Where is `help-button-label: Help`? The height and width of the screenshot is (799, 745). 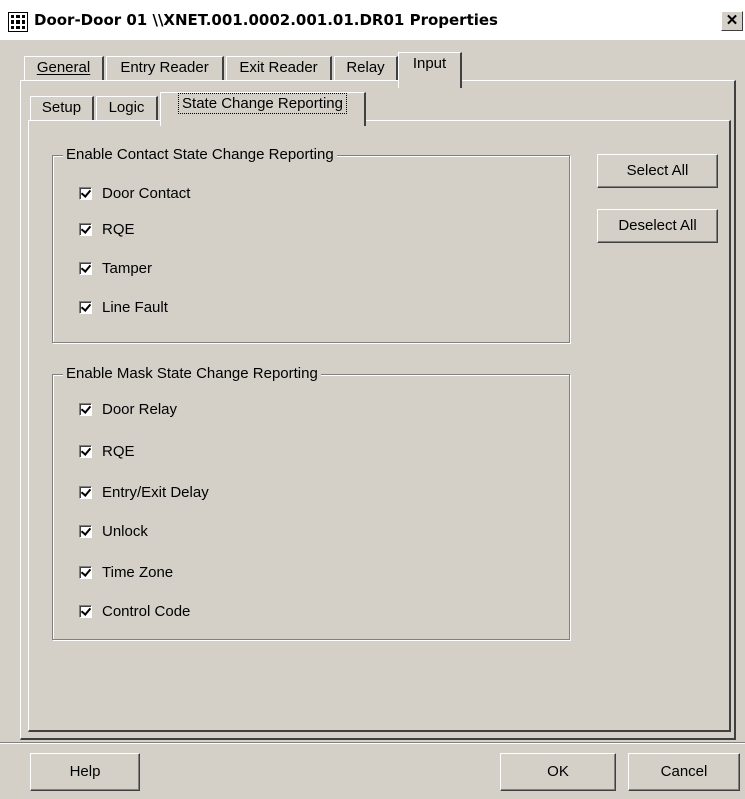 help-button-label: Help is located at coordinates (85, 771).